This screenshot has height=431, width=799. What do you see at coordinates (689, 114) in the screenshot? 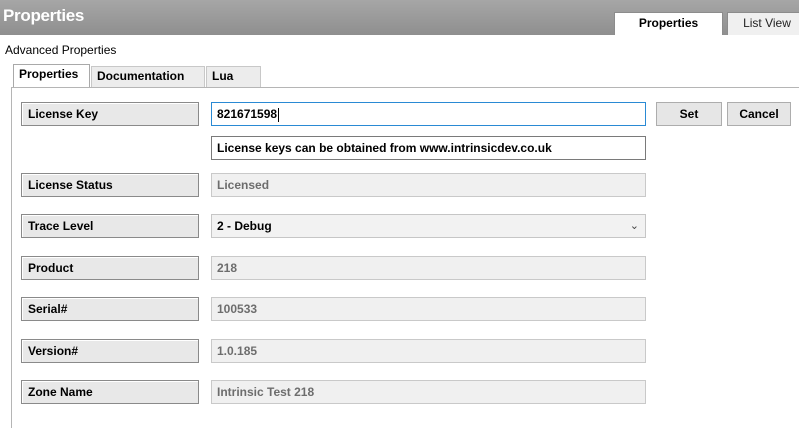
I see `set-button: Set` at bounding box center [689, 114].